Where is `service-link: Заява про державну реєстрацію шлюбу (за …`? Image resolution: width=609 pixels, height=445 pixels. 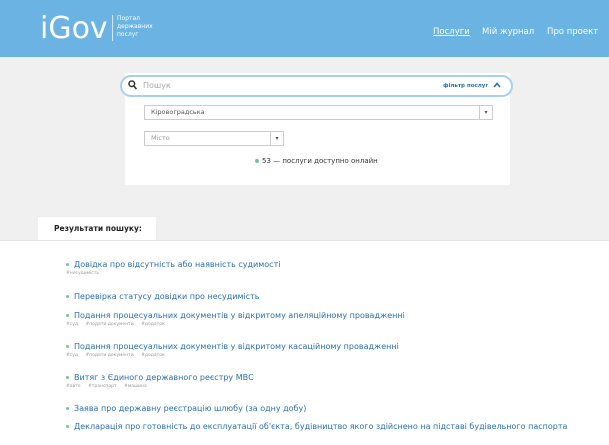 service-link: Заява про державну реєстрацію шлюбу (за … is located at coordinates (326, 408).